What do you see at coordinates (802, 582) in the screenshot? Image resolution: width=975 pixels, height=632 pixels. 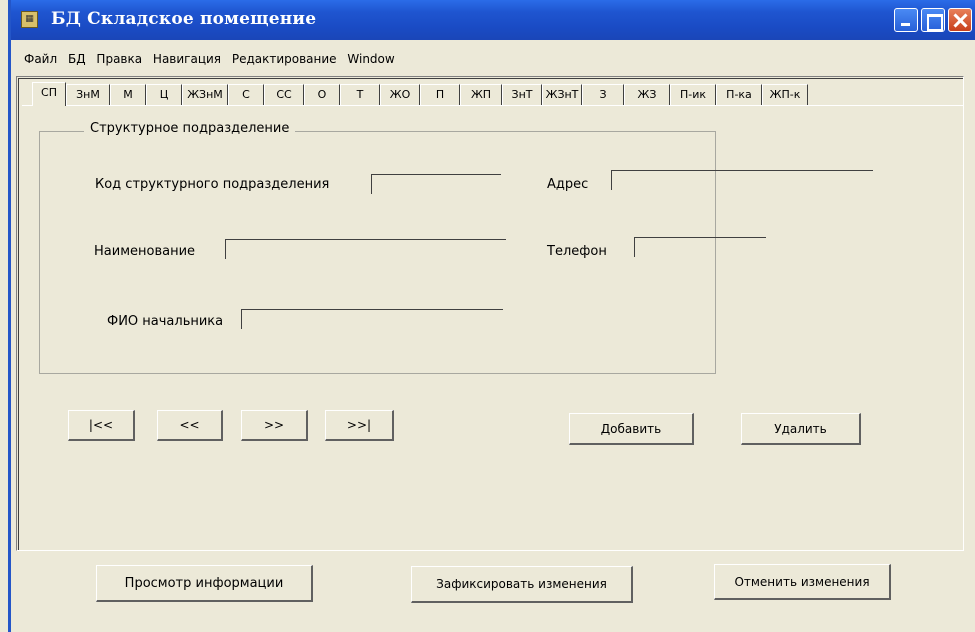 I see `cancel-changes-button: Отменить изменения` at bounding box center [802, 582].